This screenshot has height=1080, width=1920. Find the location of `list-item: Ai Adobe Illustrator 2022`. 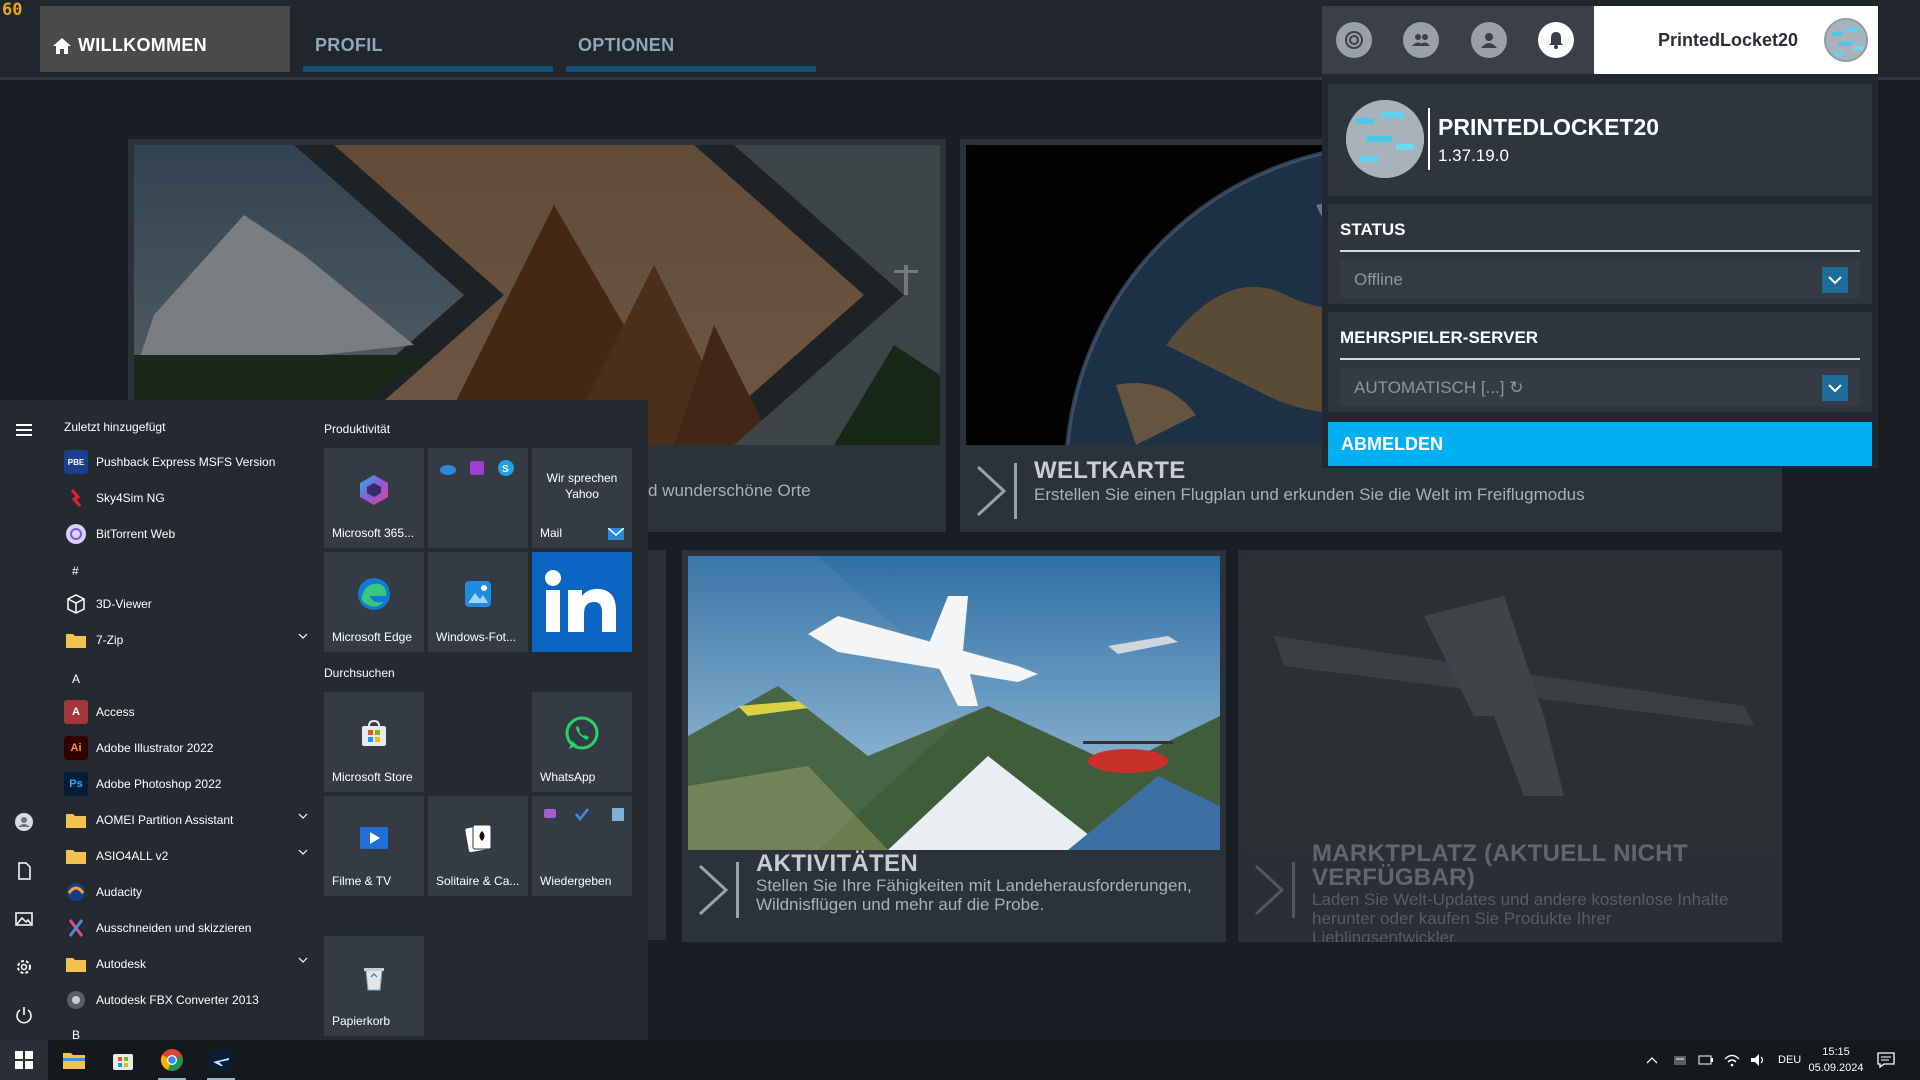

list-item: Ai Adobe Illustrator 2022 is located at coordinates (186, 748).